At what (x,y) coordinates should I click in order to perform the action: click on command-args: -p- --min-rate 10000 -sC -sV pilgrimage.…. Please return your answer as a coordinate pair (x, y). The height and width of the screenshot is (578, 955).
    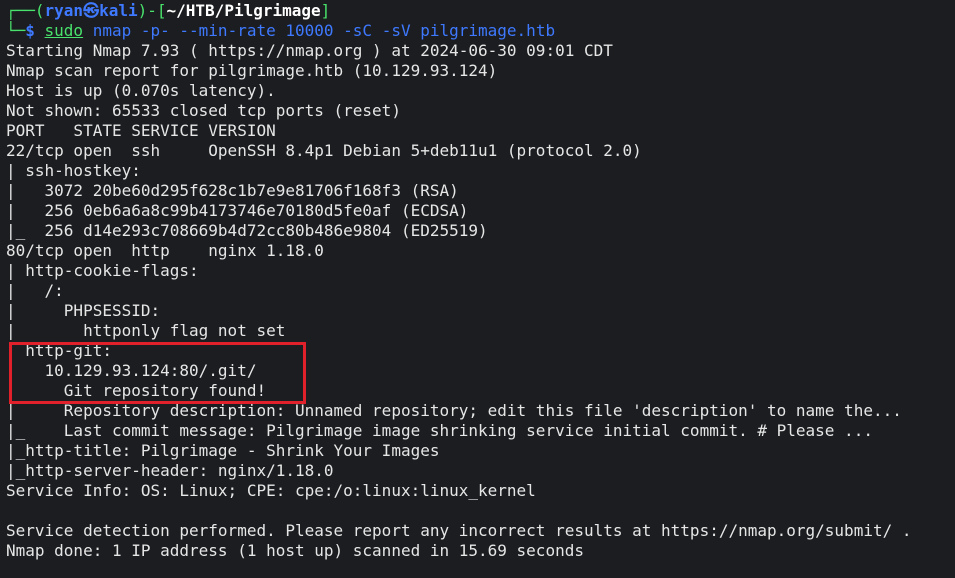
    Looking at the image, I should click on (343, 30).